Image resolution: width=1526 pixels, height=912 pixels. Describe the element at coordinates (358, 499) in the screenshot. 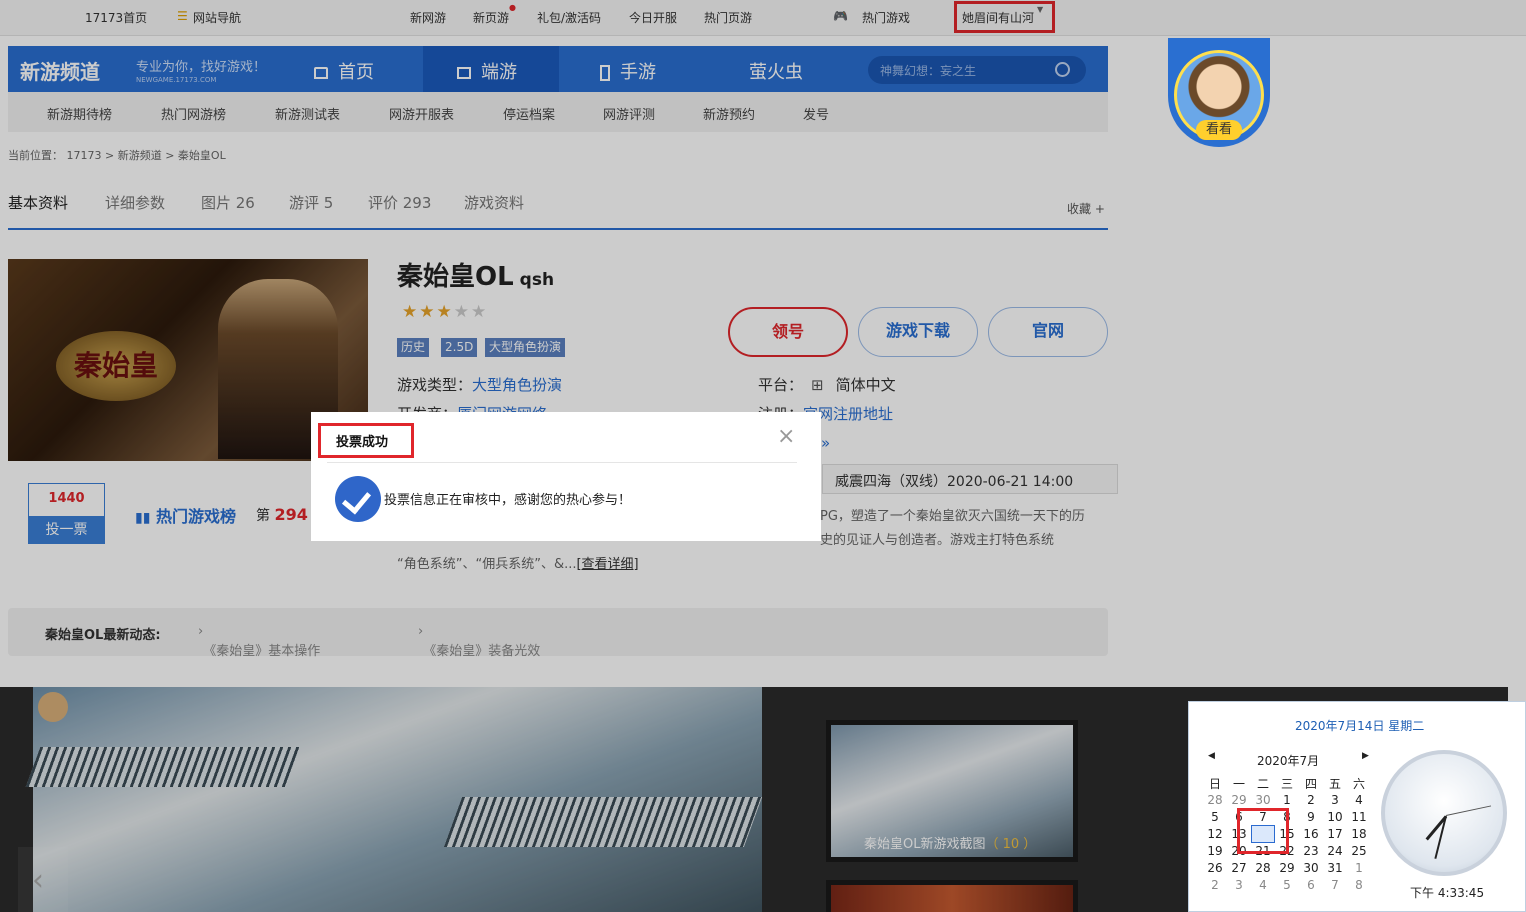

I see `check-icon` at that location.